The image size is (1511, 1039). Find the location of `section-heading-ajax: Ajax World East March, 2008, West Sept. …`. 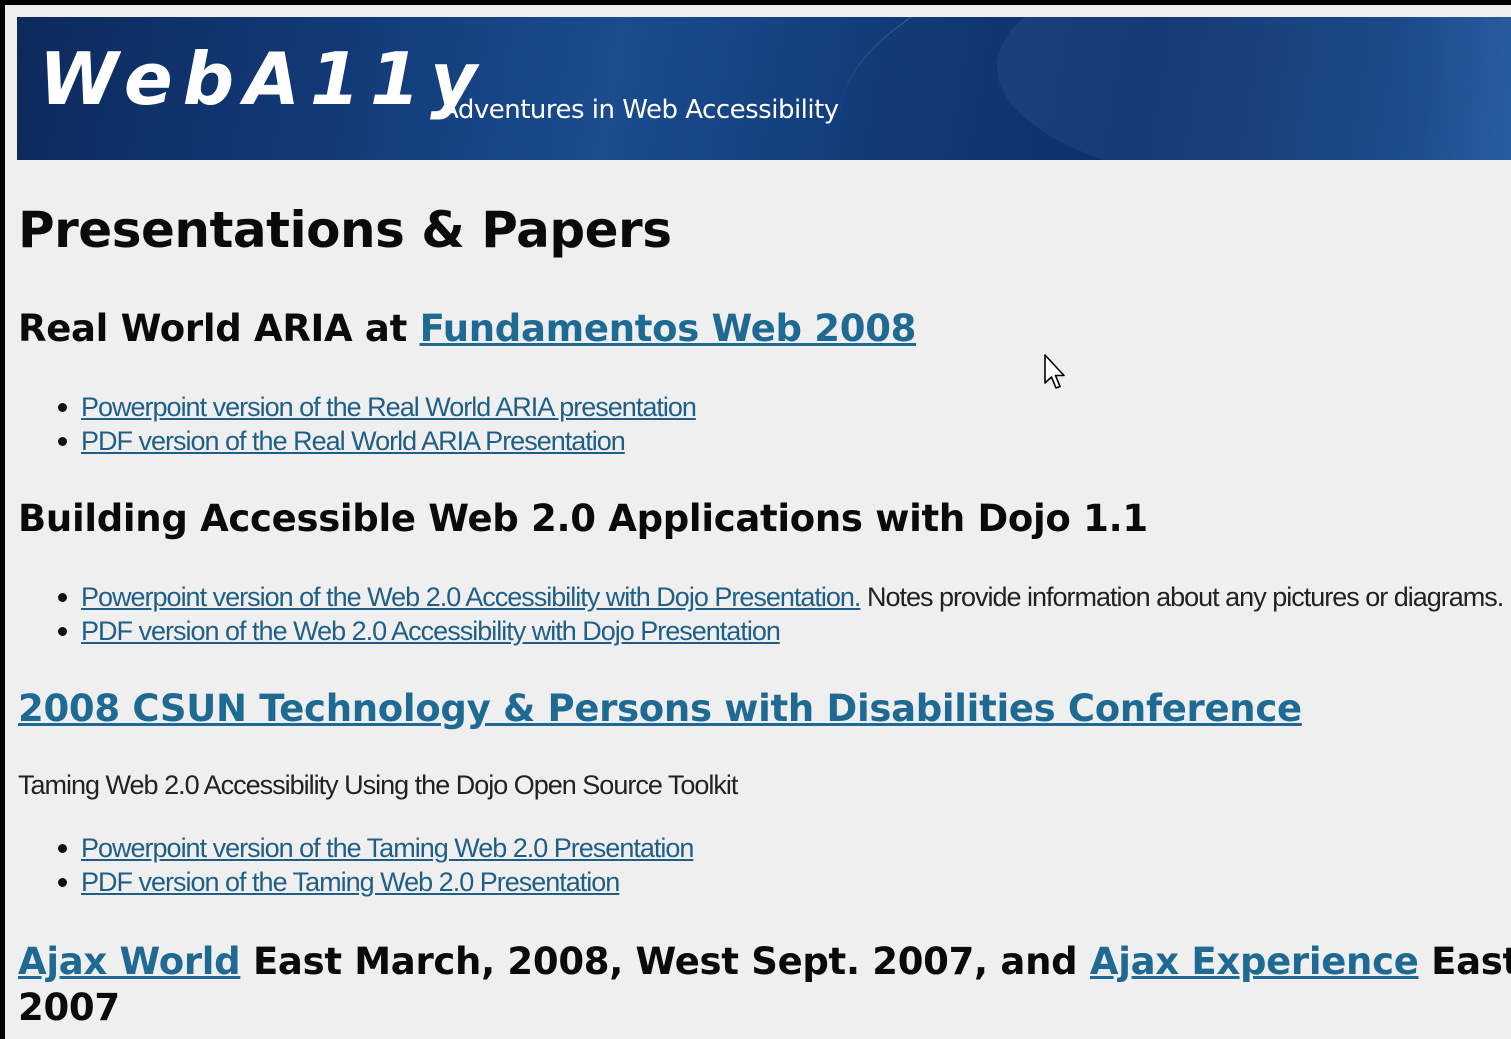

section-heading-ajax: Ajax World East March, 2008, West Sept. … is located at coordinates (764, 985).